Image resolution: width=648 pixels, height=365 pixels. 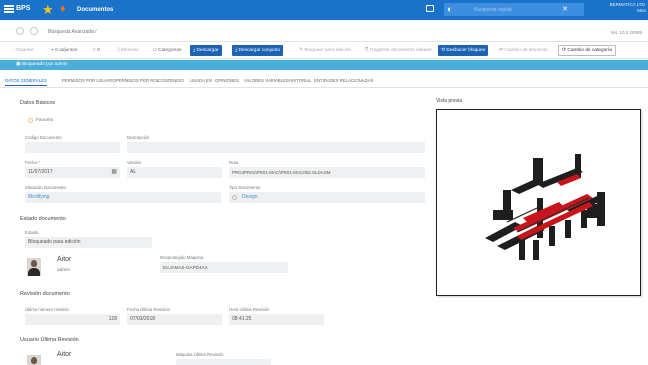 What do you see at coordinates (127, 50) in the screenshot?
I see `delete-button: ▯ Eliminar` at bounding box center [127, 50].